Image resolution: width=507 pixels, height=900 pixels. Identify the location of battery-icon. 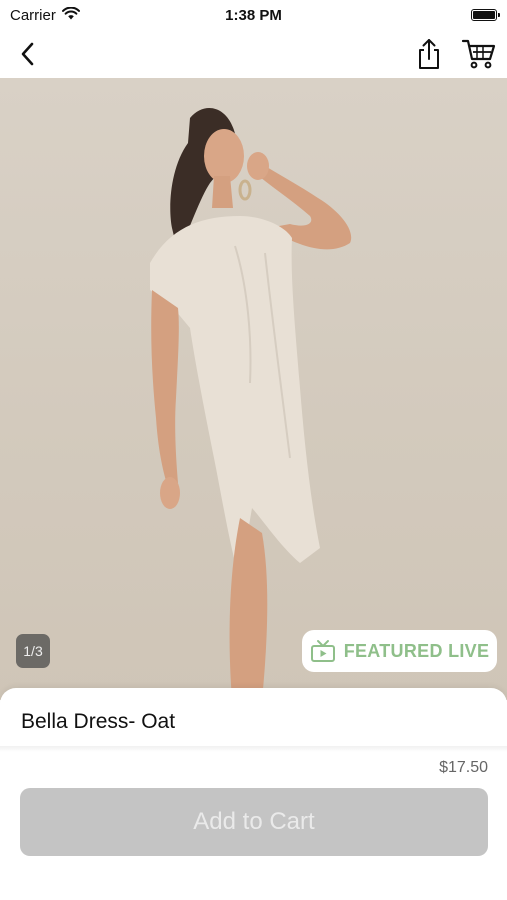
(485, 15).